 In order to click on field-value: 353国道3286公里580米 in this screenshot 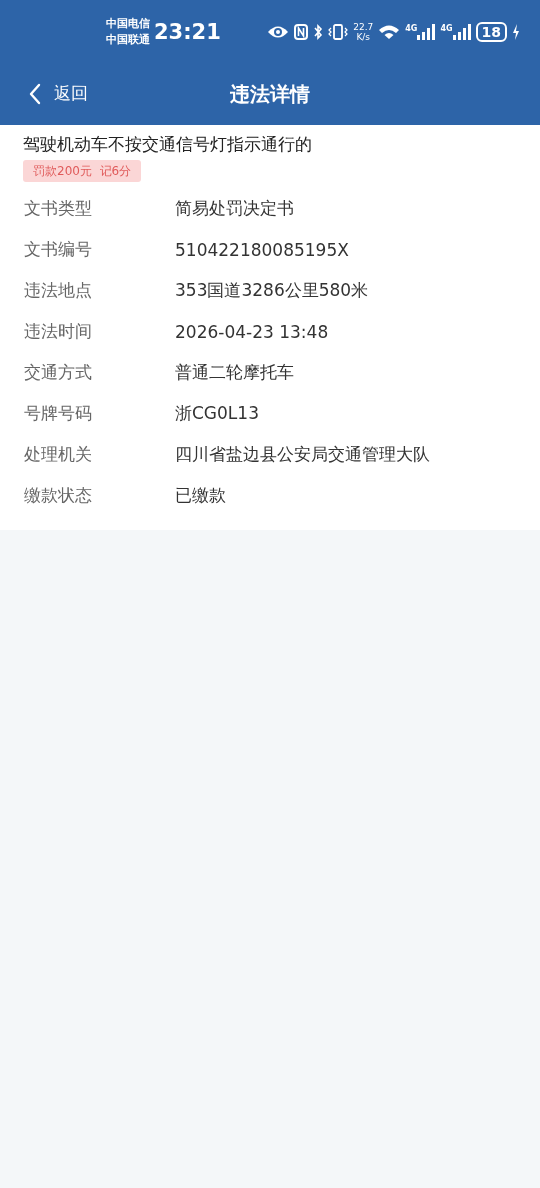, I will do `click(272, 290)`.